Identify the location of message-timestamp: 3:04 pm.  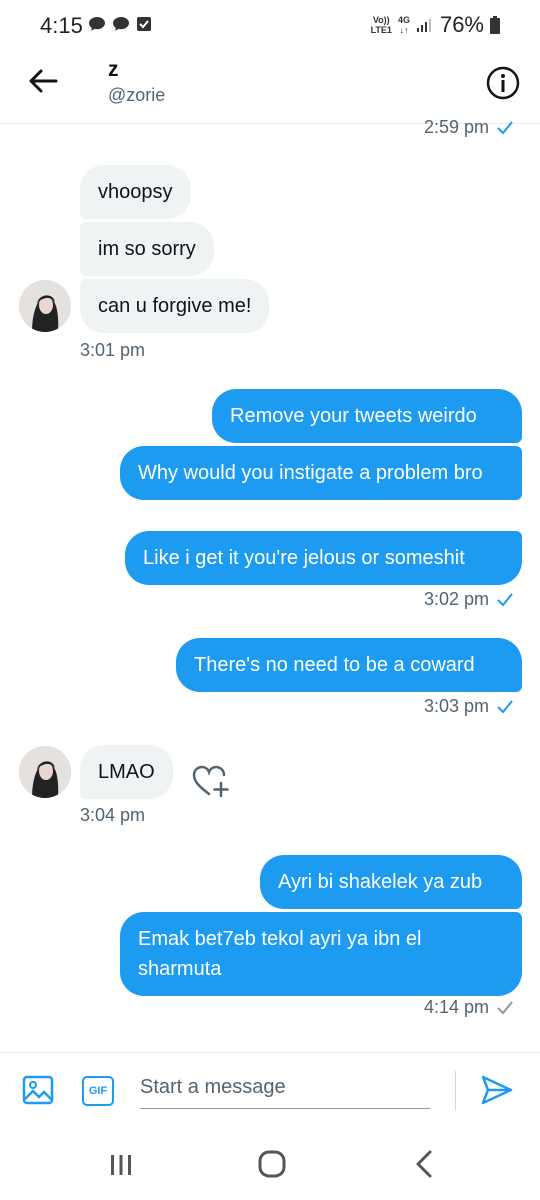
(113, 815).